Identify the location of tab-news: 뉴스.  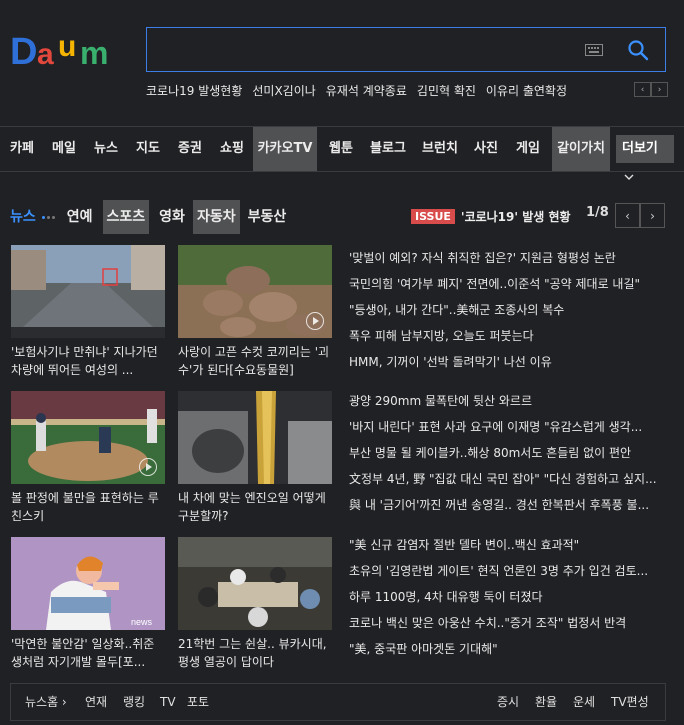
(25, 217).